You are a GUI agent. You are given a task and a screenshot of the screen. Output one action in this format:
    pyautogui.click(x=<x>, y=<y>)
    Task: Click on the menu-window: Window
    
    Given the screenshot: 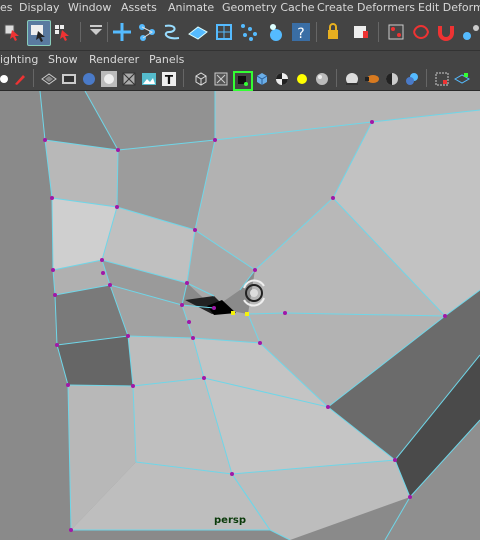 What is the action you would take?
    pyautogui.click(x=89, y=8)
    